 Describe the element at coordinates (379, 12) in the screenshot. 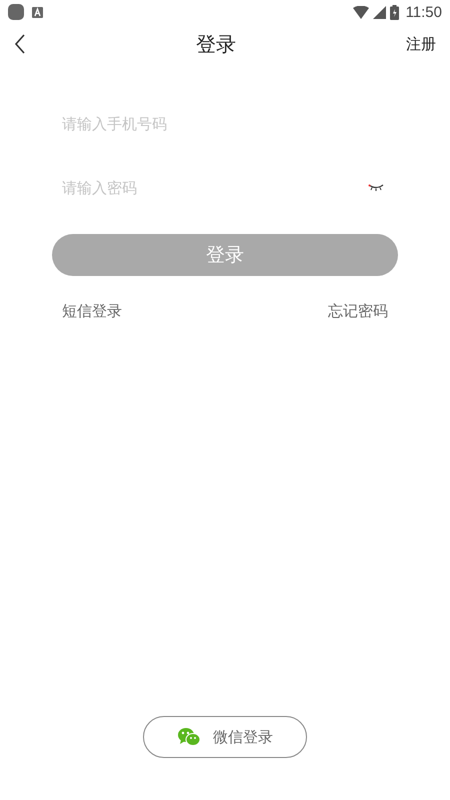

I see `signal-icon` at that location.